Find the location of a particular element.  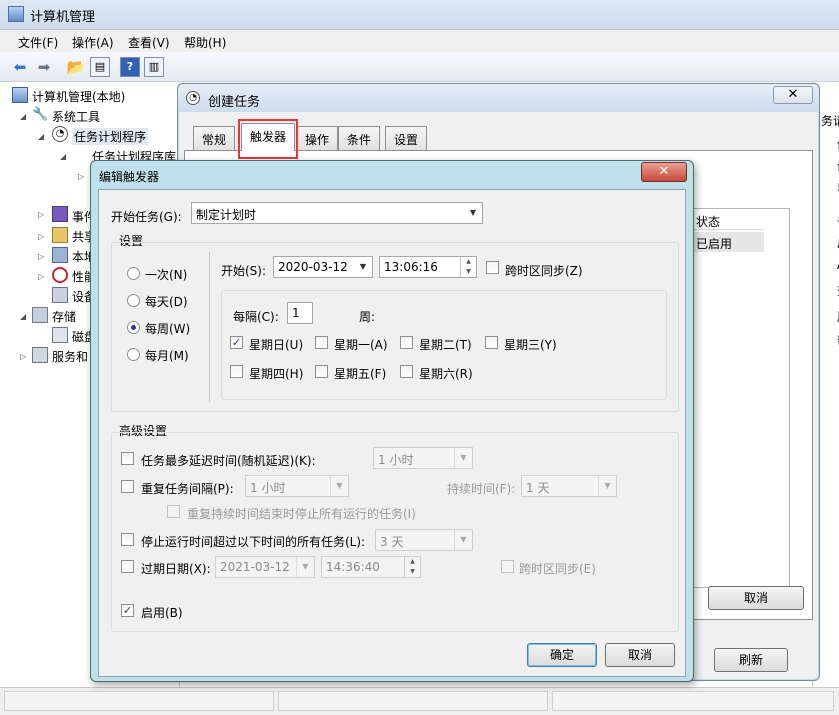

stop-longer-label: 停止运行时间超过以下时间的所有任务(L): is located at coordinates (253, 541).